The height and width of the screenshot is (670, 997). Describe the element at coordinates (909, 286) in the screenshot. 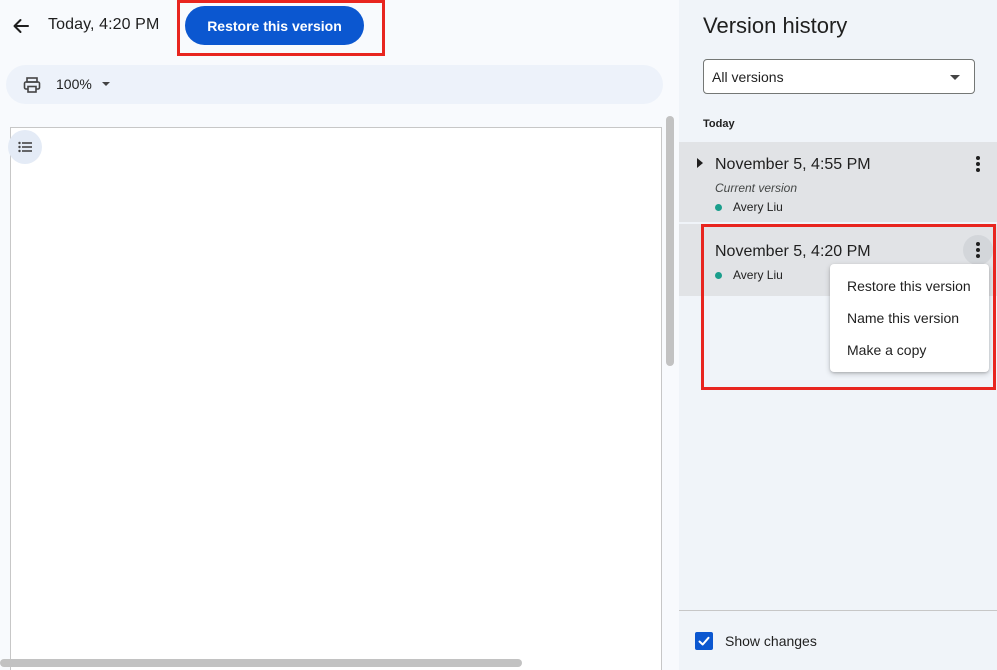

I see `menu-item-restore-version: Restore this version` at that location.